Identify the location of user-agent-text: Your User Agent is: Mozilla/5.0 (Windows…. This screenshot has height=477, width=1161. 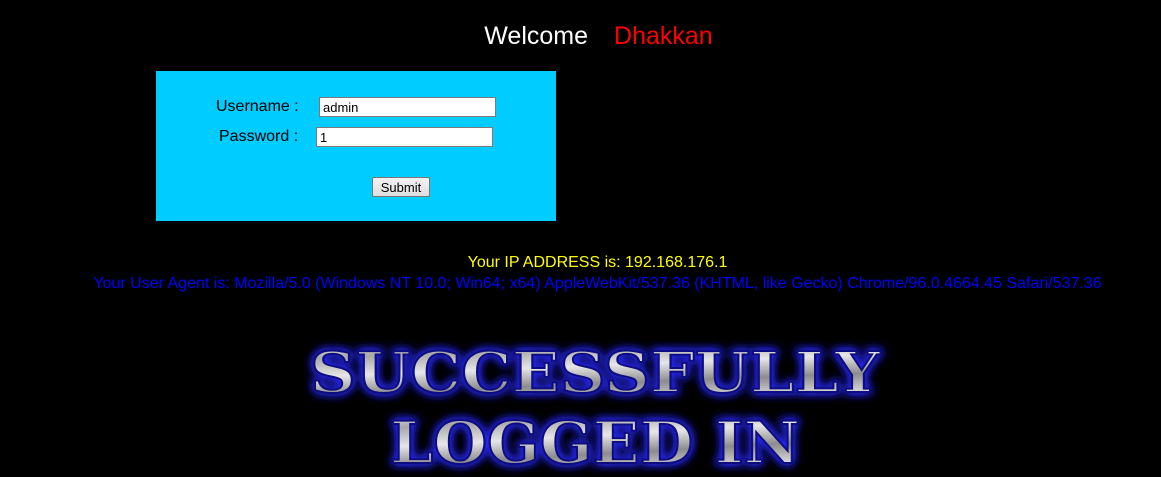
(597, 283).